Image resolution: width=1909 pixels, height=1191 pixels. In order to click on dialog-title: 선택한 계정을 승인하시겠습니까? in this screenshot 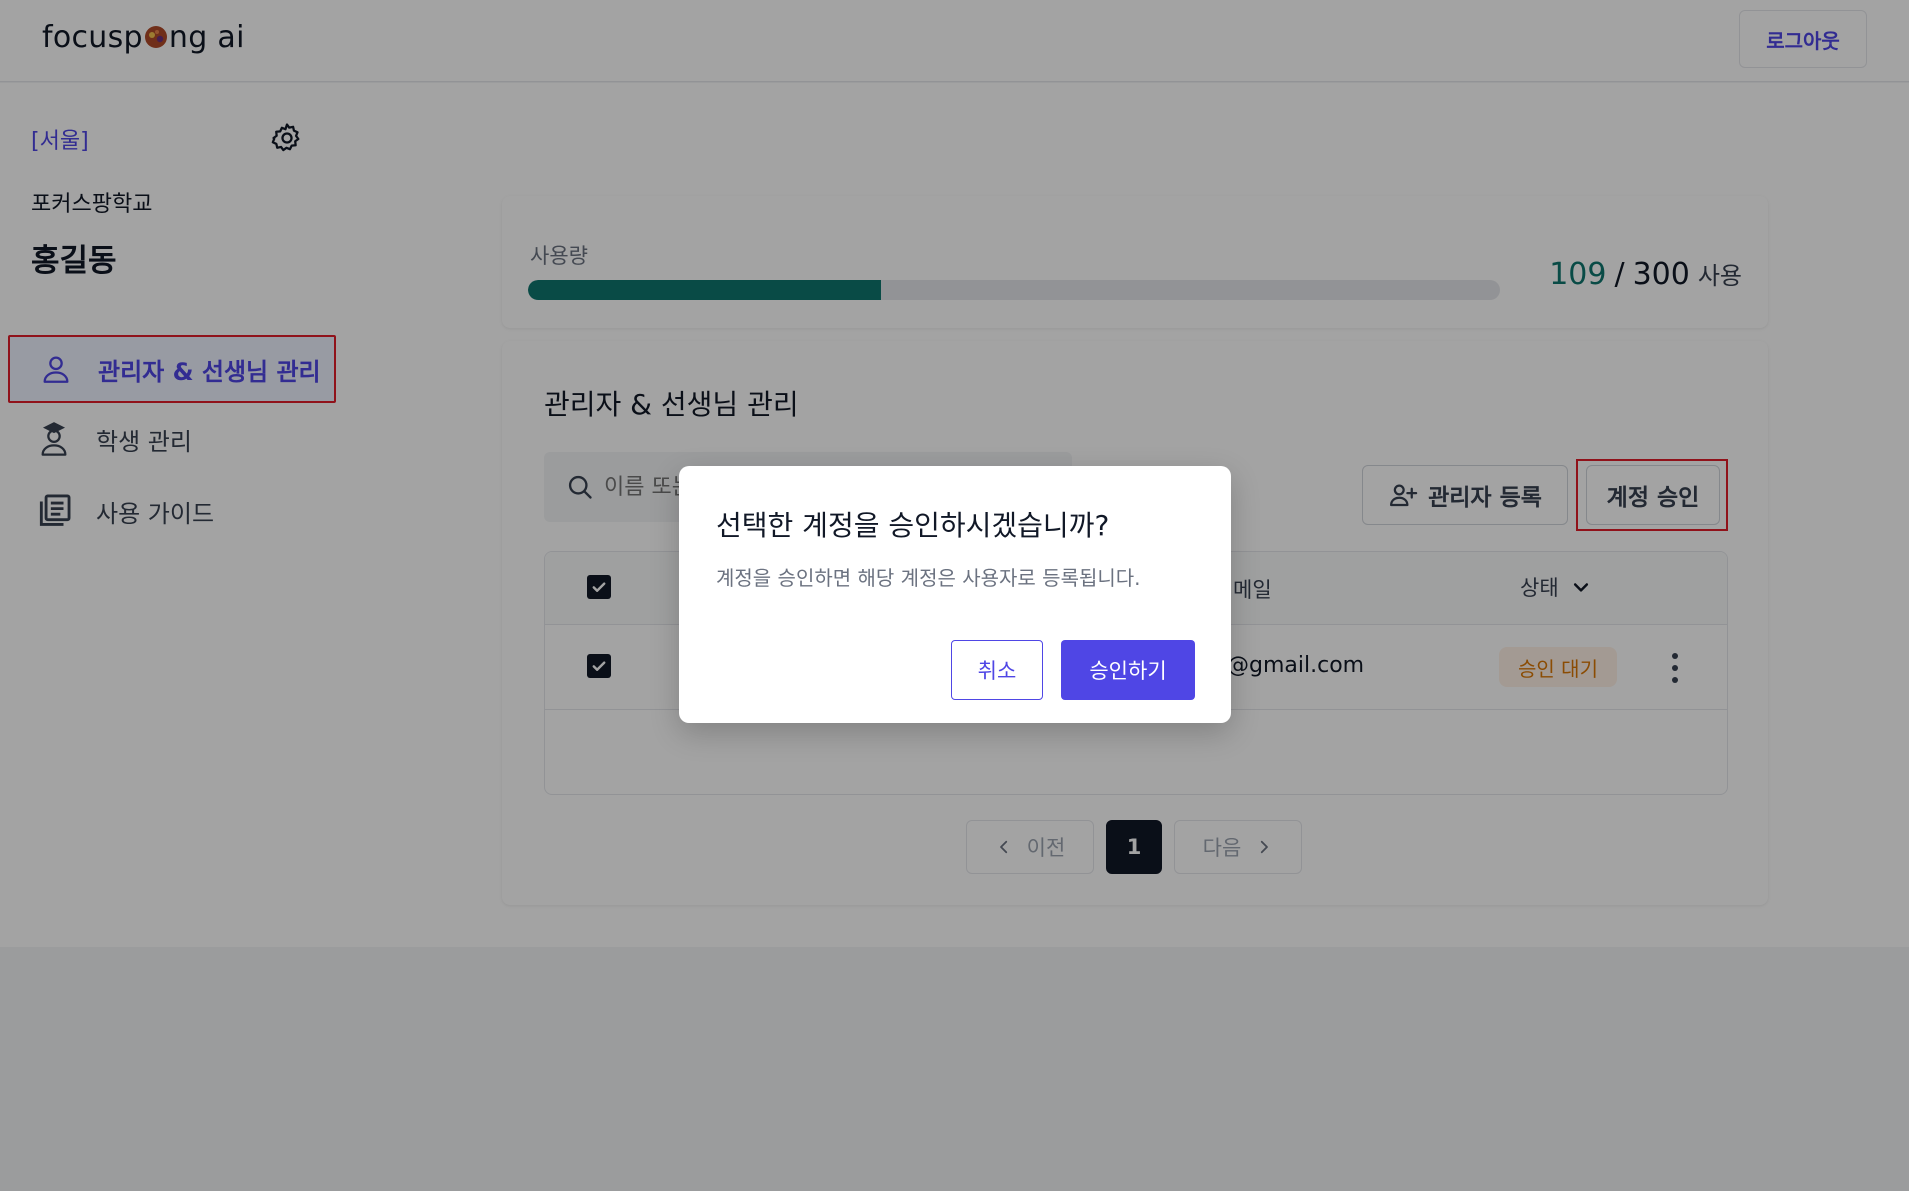, I will do `click(913, 525)`.